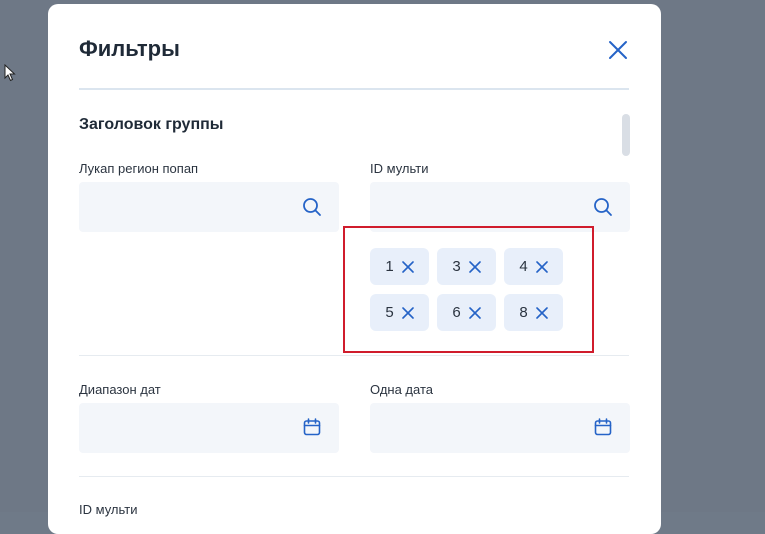  I want to click on lookup-search-button, so click(312, 207).